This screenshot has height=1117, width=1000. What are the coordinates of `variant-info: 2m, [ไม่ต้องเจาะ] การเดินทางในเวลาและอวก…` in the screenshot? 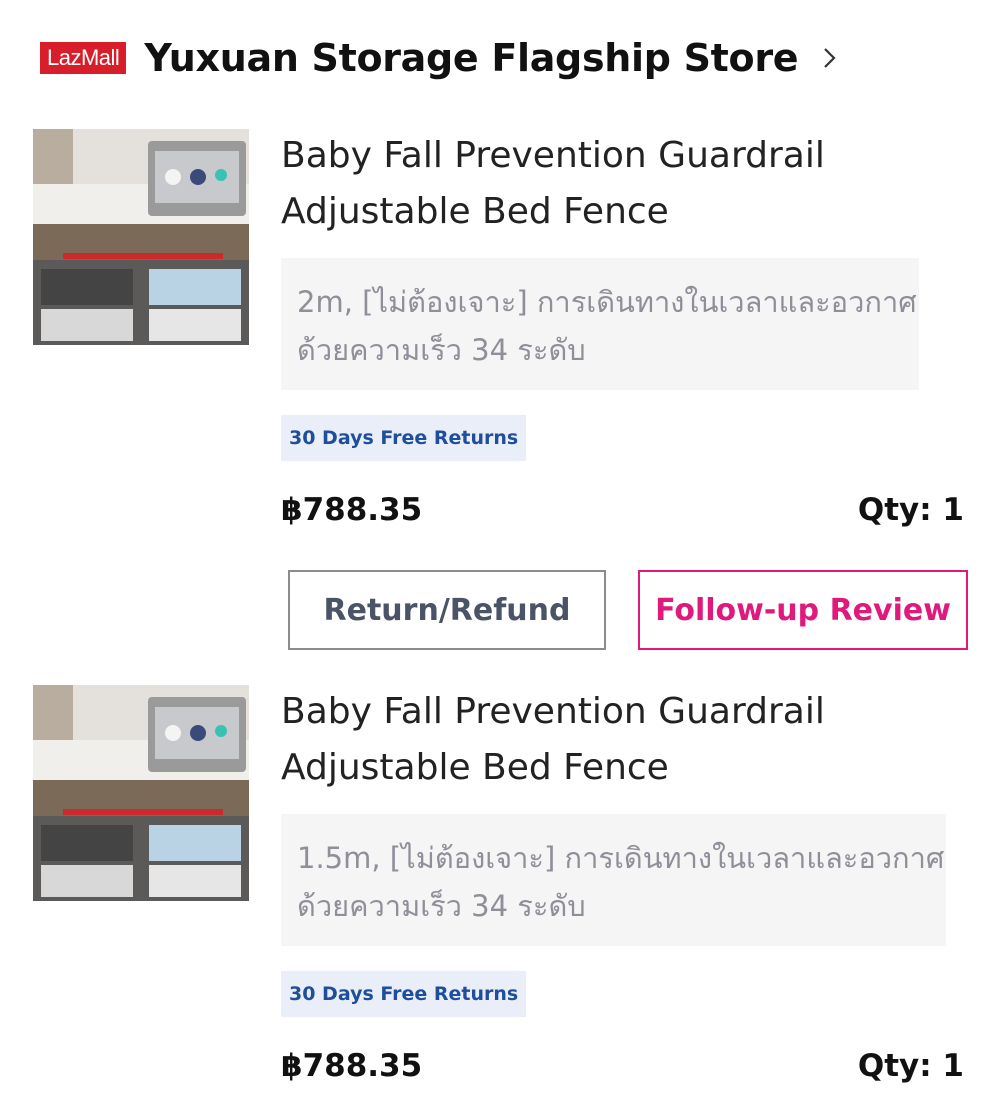 It's located at (600, 324).